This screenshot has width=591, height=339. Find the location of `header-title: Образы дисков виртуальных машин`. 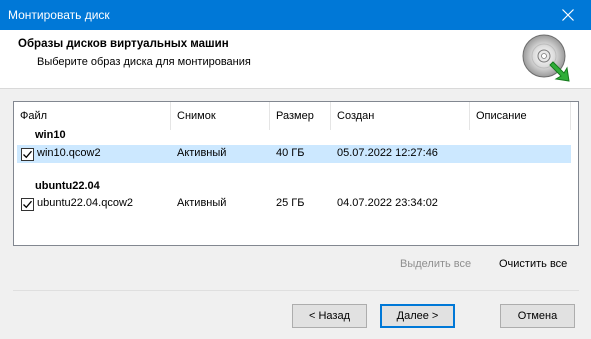

header-title: Образы дисков виртуальных машин is located at coordinates (123, 44).